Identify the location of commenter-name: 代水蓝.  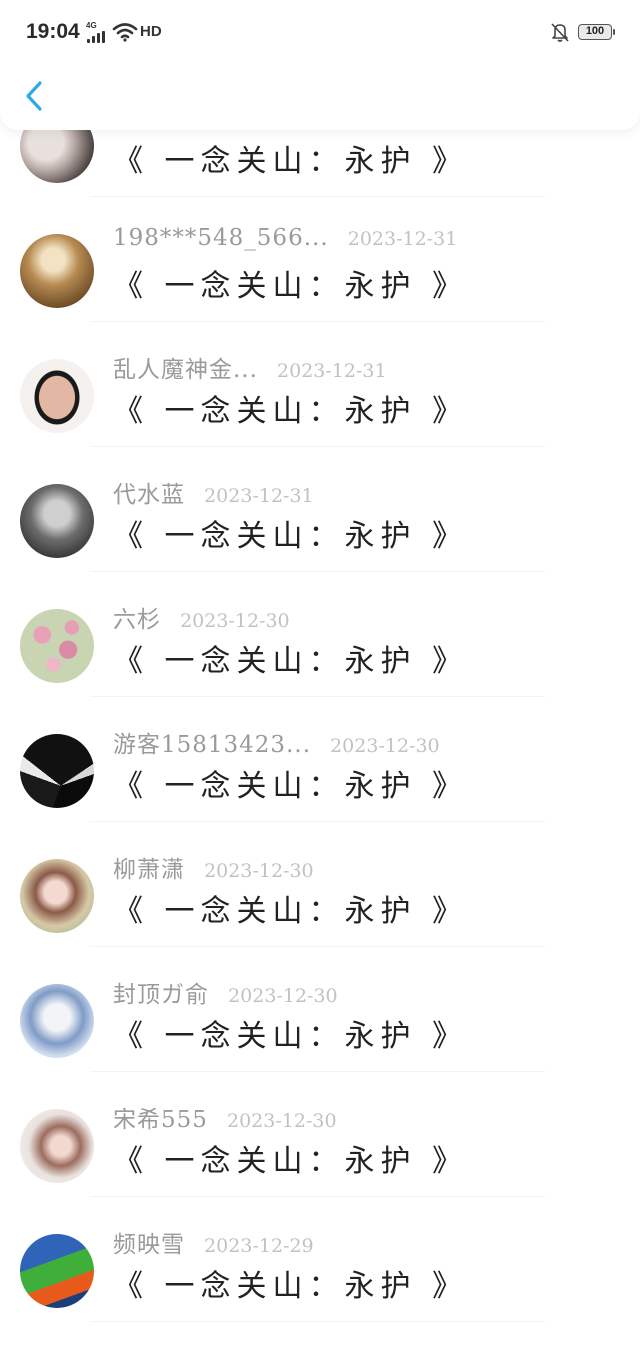
(149, 495).